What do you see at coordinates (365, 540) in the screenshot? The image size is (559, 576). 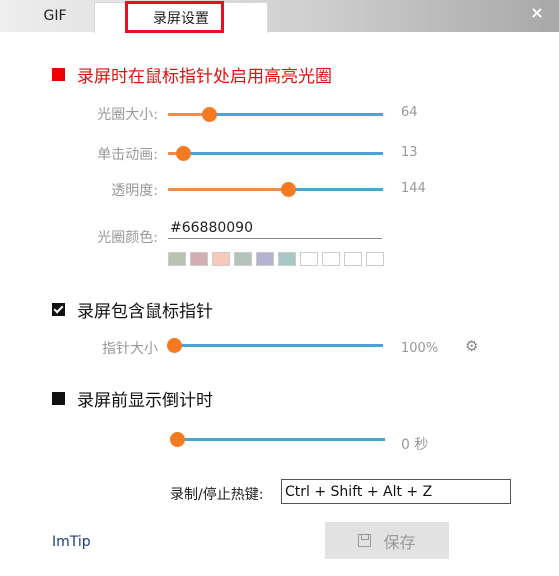 I see `save-icon` at bounding box center [365, 540].